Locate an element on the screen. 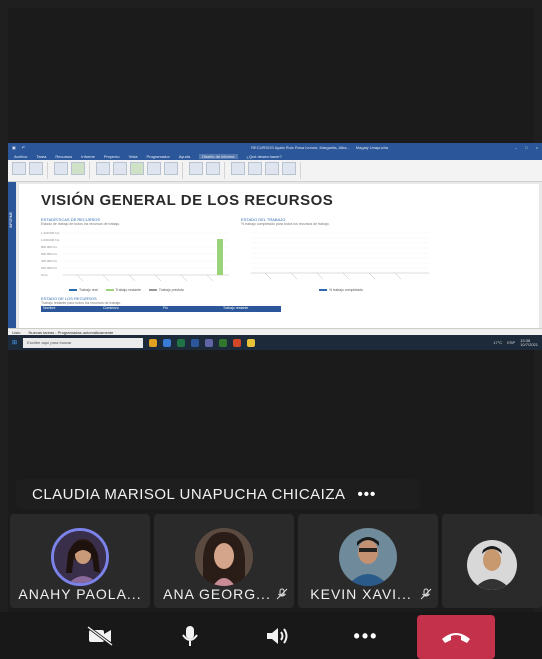 This screenshot has width=542, height=659. right-chart-legend: % trabajo completado is located at coordinates (341, 290).